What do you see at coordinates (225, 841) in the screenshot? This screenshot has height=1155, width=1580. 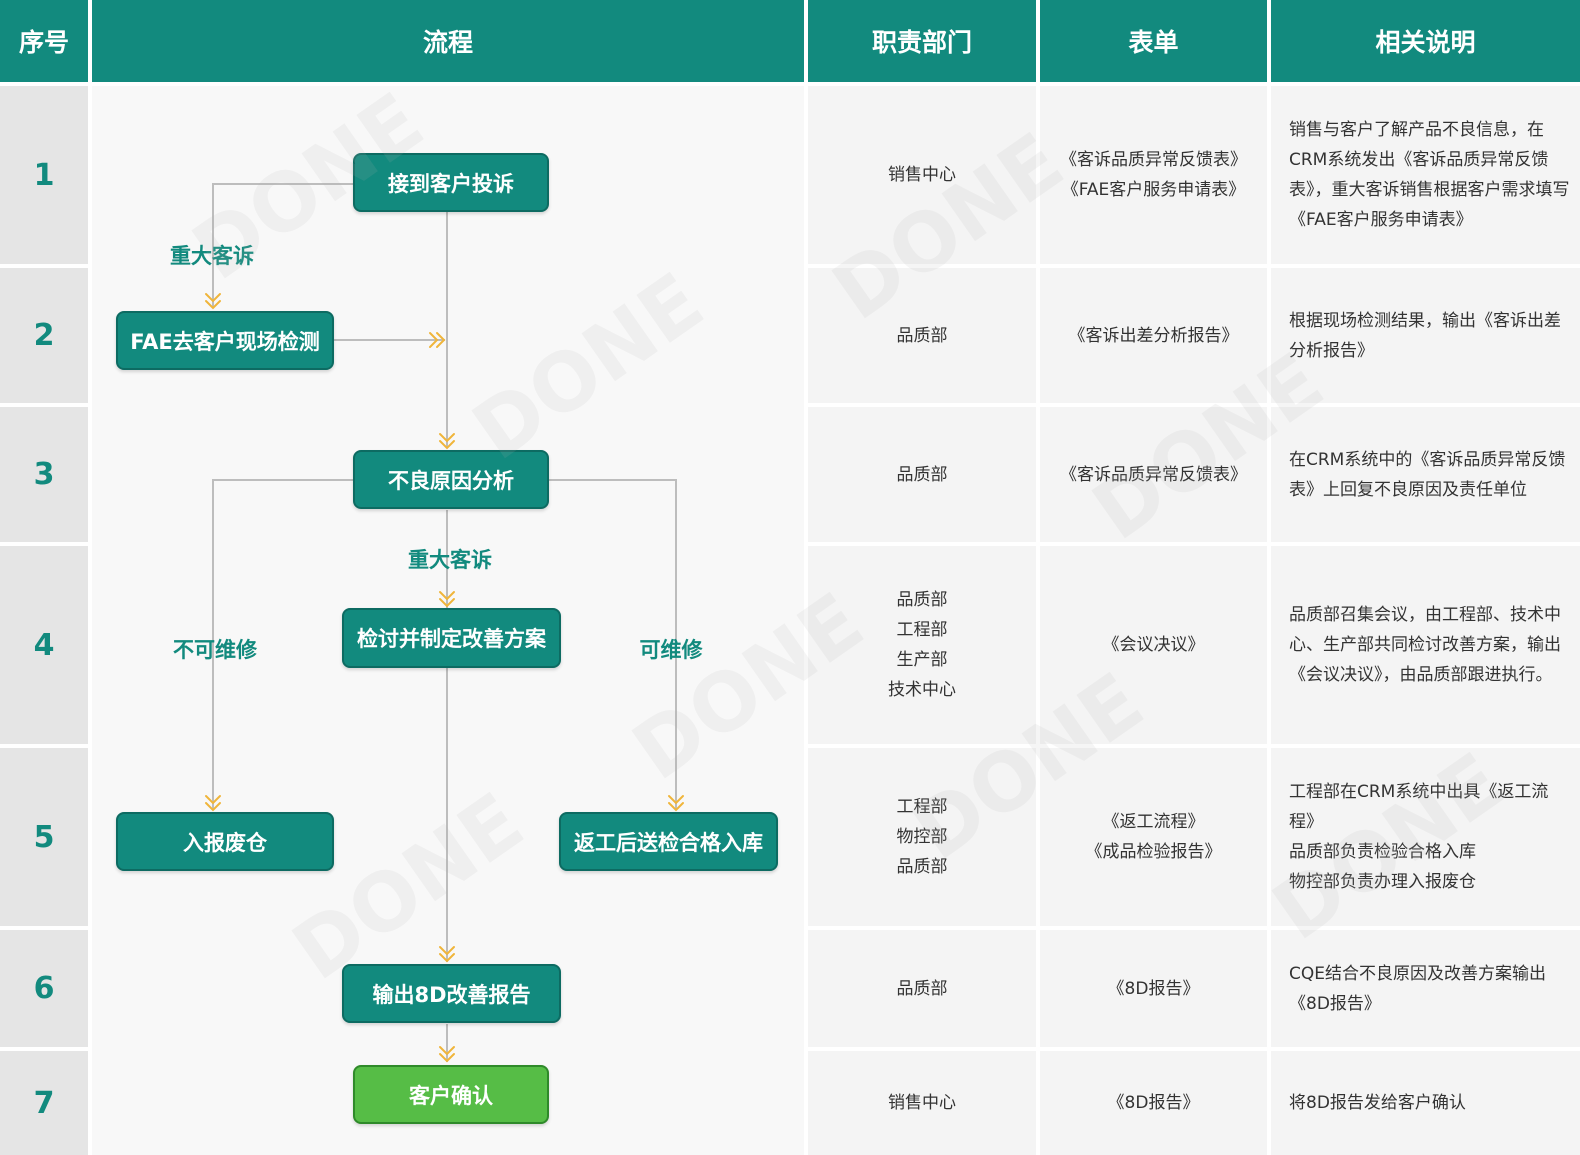 I see `node-scrap-warehouse: 入报废仓` at bounding box center [225, 841].